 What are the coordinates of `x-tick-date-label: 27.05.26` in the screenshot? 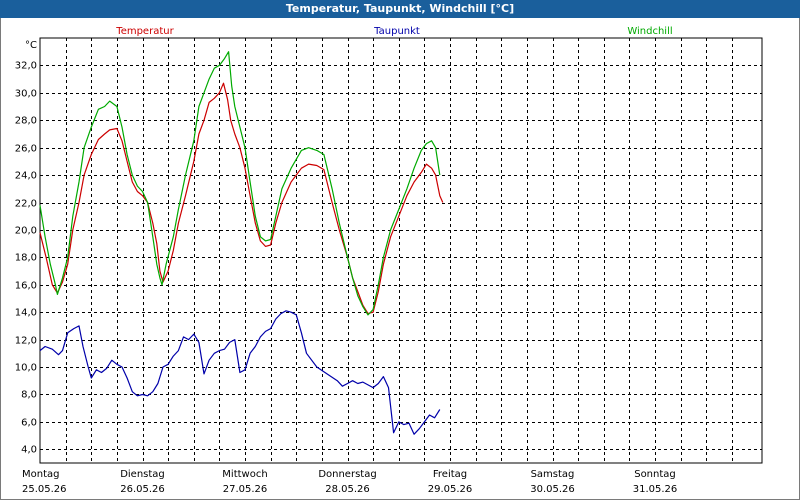 It's located at (245, 489).